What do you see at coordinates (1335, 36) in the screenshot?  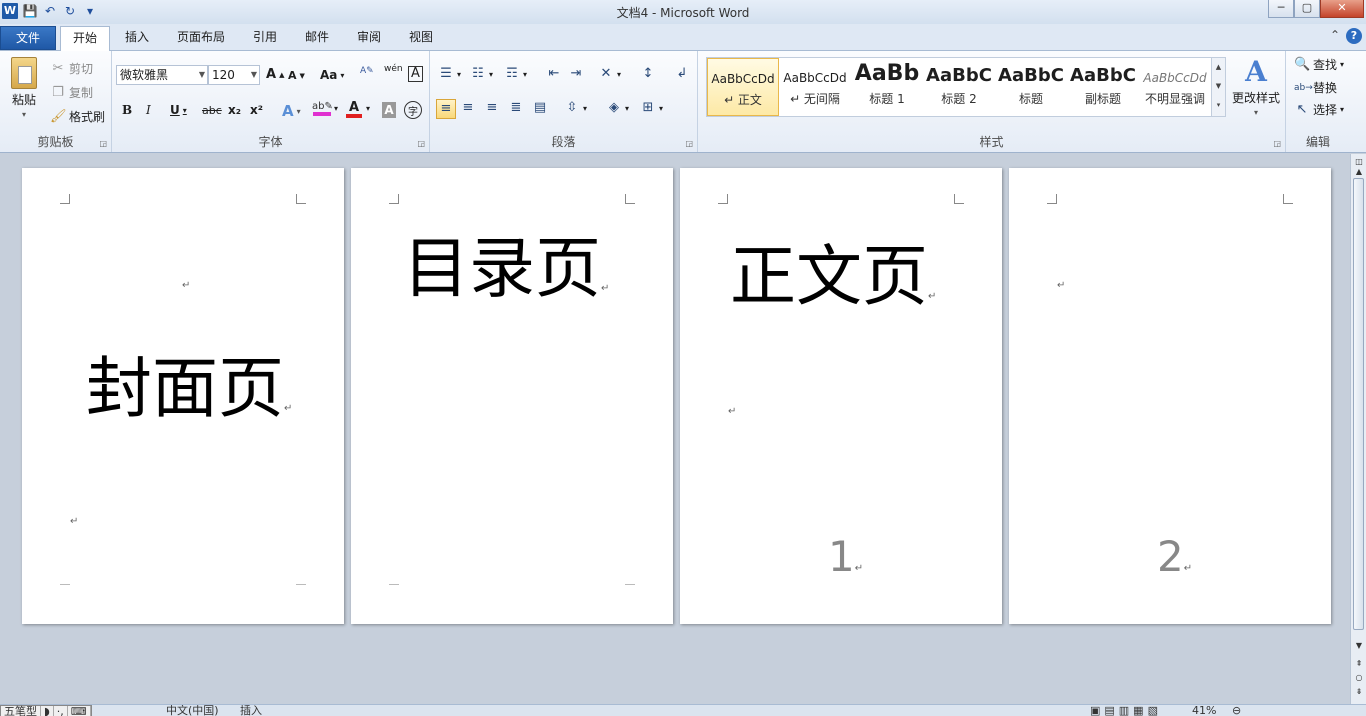 I see `collapse-ribbon-icon: ⌃` at bounding box center [1335, 36].